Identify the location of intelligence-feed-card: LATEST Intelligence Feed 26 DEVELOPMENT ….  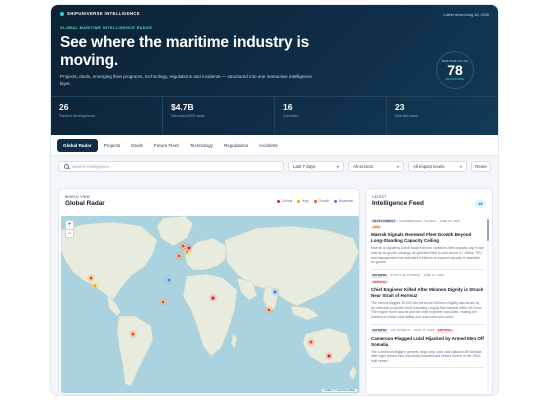
(429, 291).